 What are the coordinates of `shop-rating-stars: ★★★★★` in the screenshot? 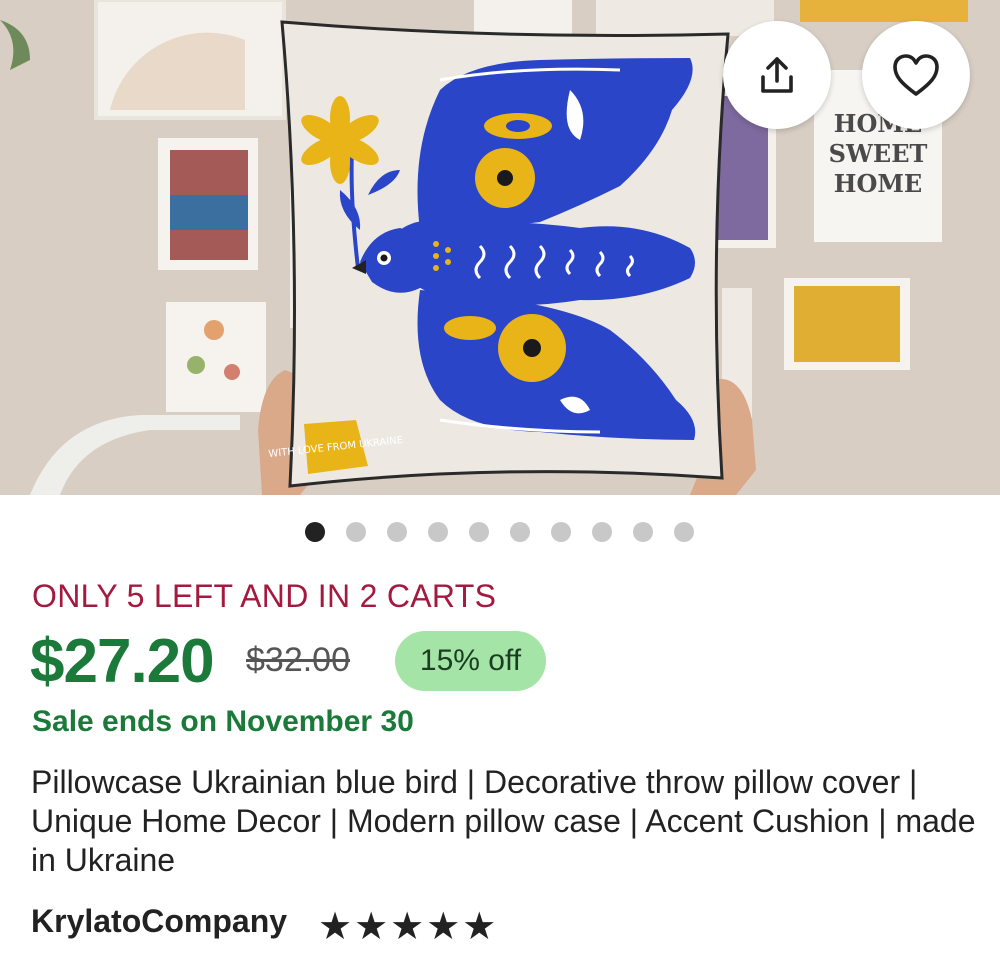 It's located at (408, 926).